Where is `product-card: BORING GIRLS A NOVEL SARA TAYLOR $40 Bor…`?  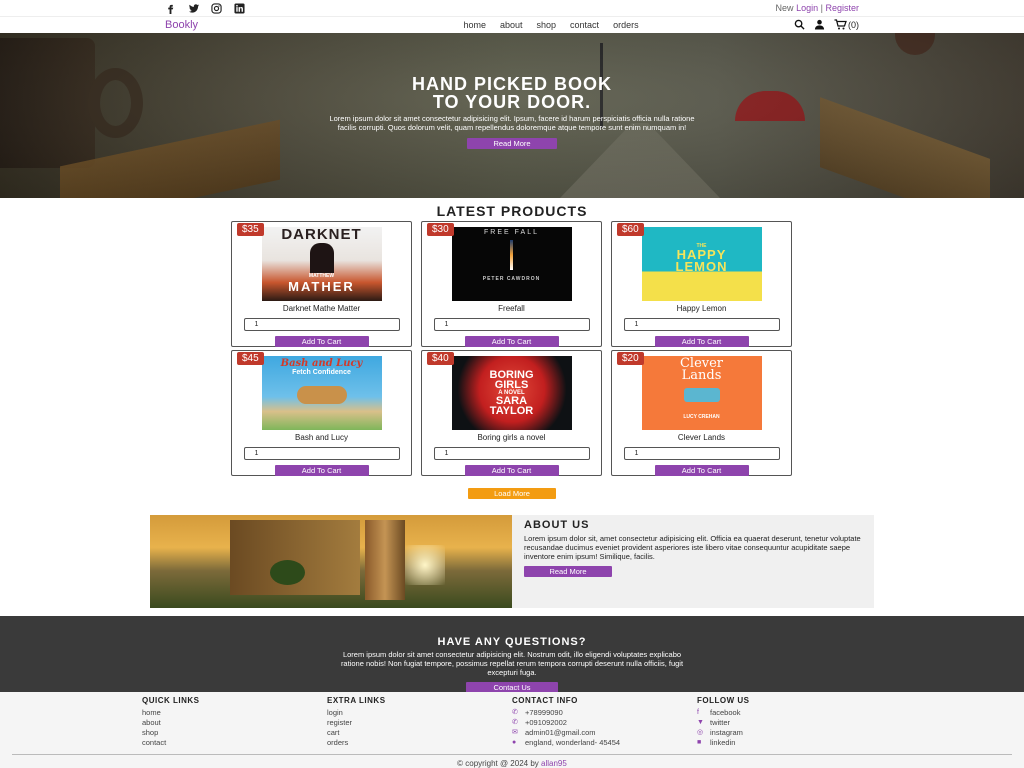
product-card: BORING GIRLS A NOVEL SARA TAYLOR $40 Bor… is located at coordinates (511, 413).